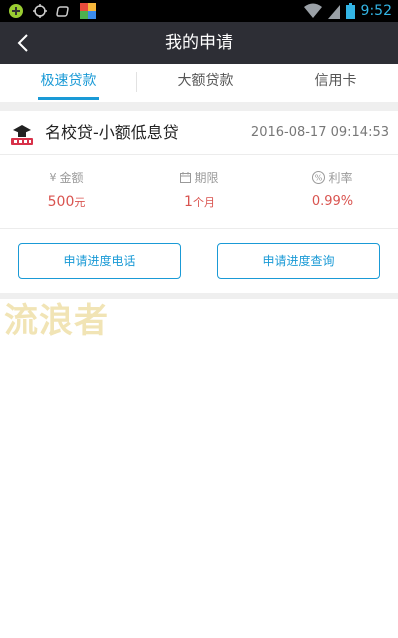  What do you see at coordinates (206, 178) in the screenshot?
I see `stat-label: 期限` at bounding box center [206, 178].